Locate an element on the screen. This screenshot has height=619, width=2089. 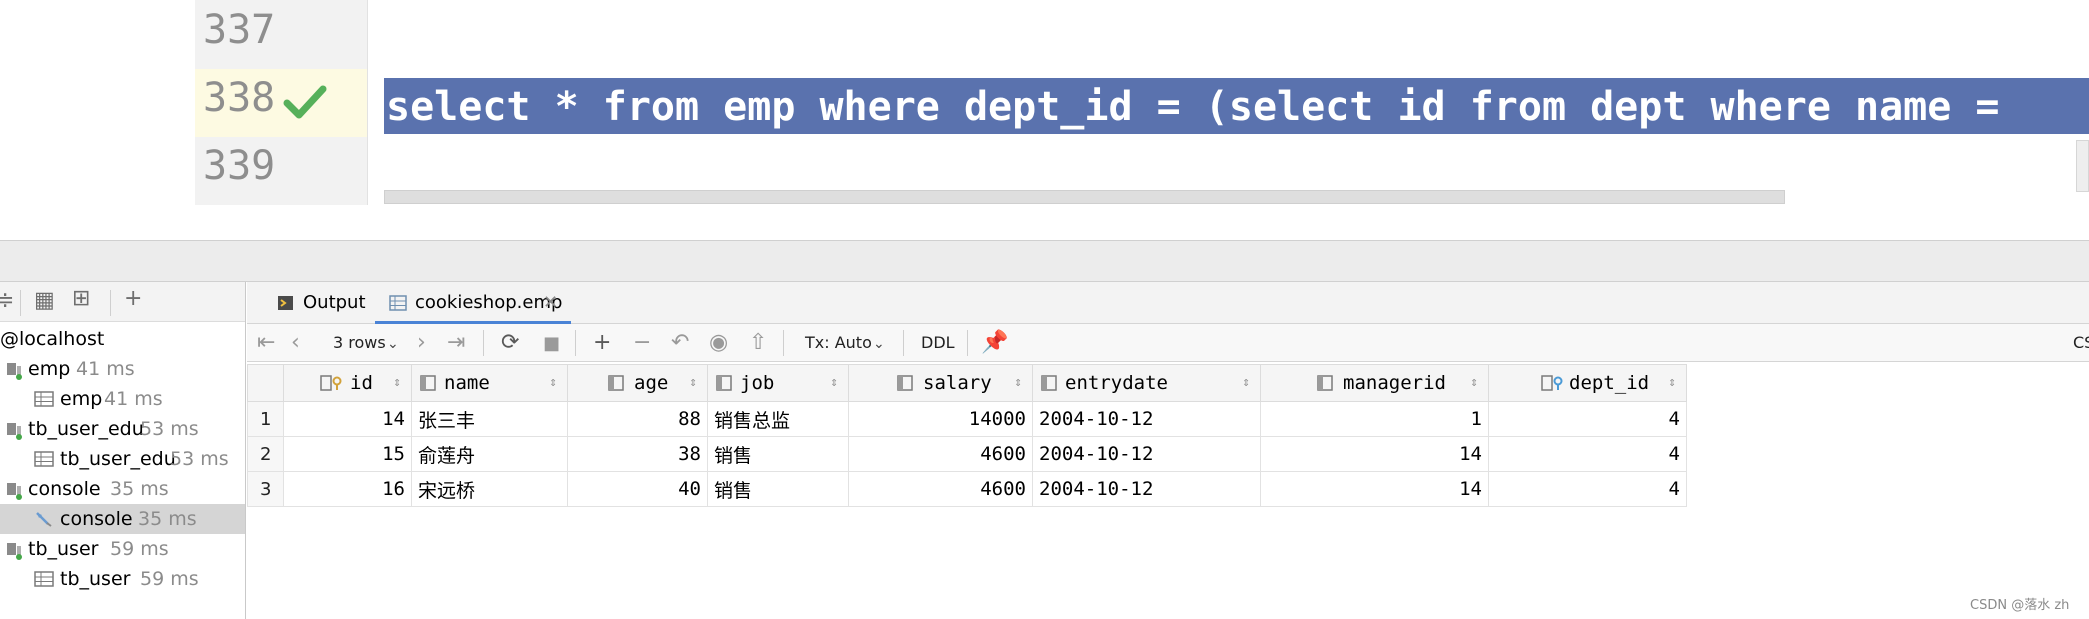
tree-session-tb-user: tb_user 59 ms is located at coordinates (122, 549).